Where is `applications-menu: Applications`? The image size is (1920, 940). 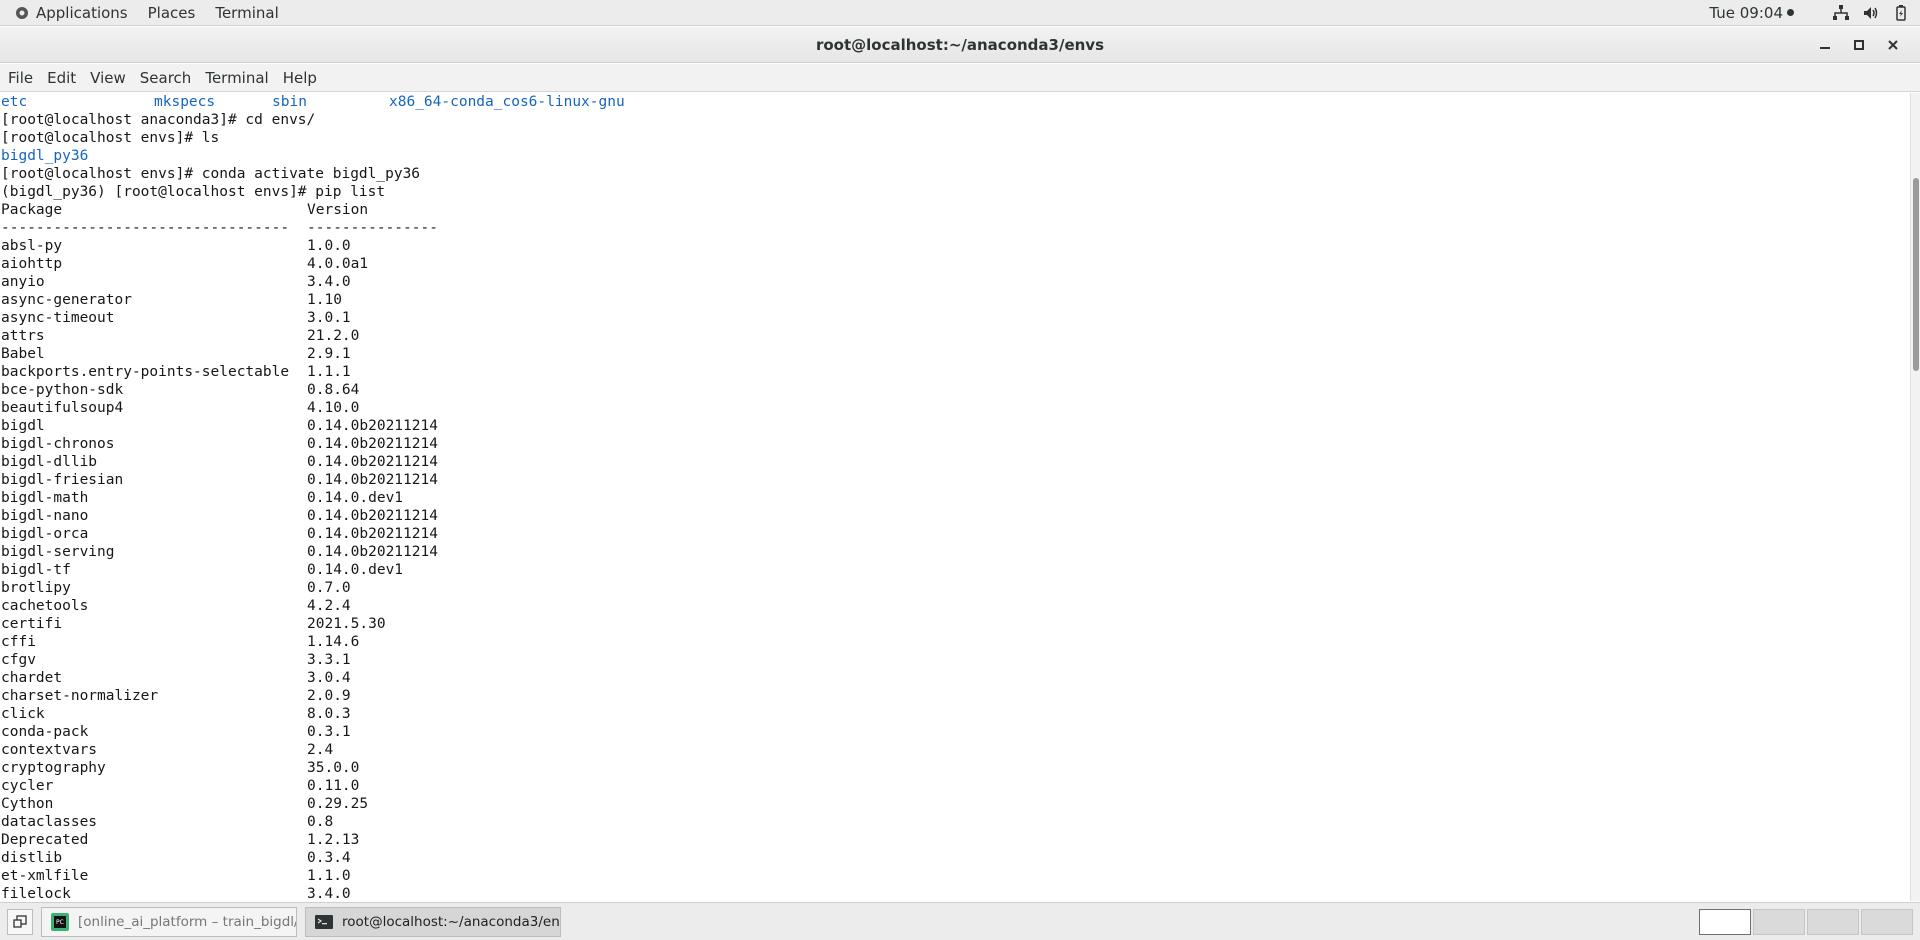 applications-menu: Applications is located at coordinates (75, 12).